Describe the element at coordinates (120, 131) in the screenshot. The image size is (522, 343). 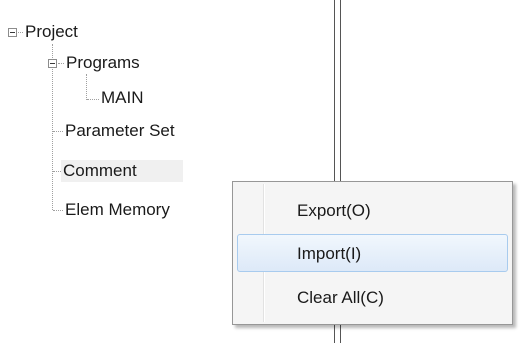
I see `tree-item-parameter-set: Parameter Set` at that location.